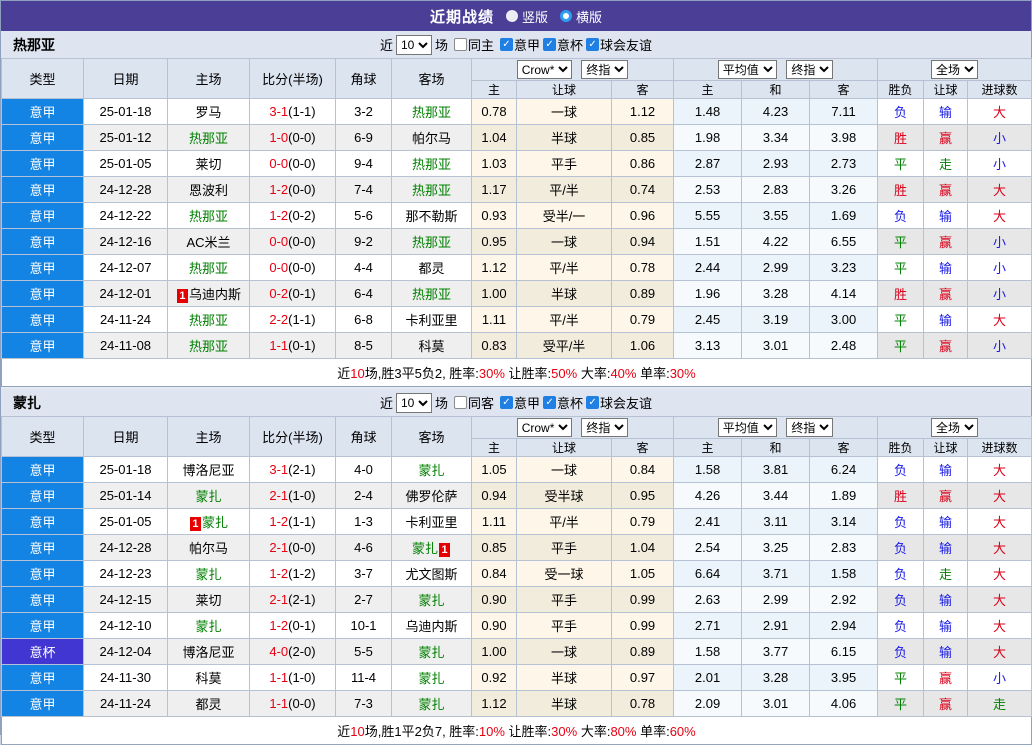 This screenshot has height=745, width=1032. Describe the element at coordinates (42, 651) in the screenshot. I see `league-cell: 意杯` at that location.